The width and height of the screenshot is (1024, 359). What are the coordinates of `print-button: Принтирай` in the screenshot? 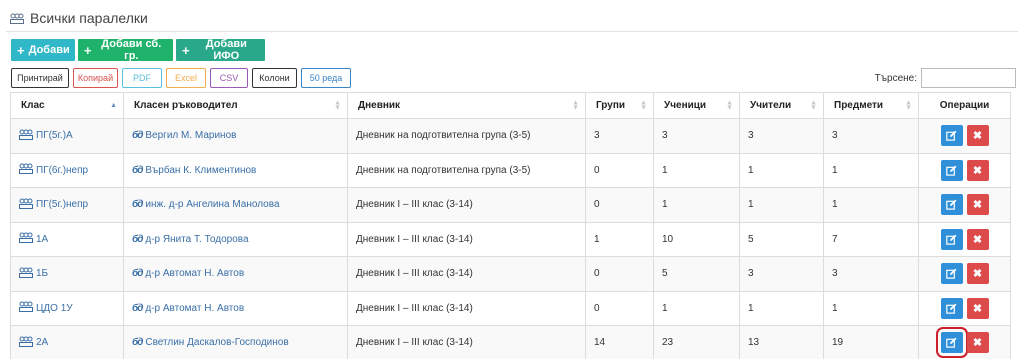 It's located at (40, 78).